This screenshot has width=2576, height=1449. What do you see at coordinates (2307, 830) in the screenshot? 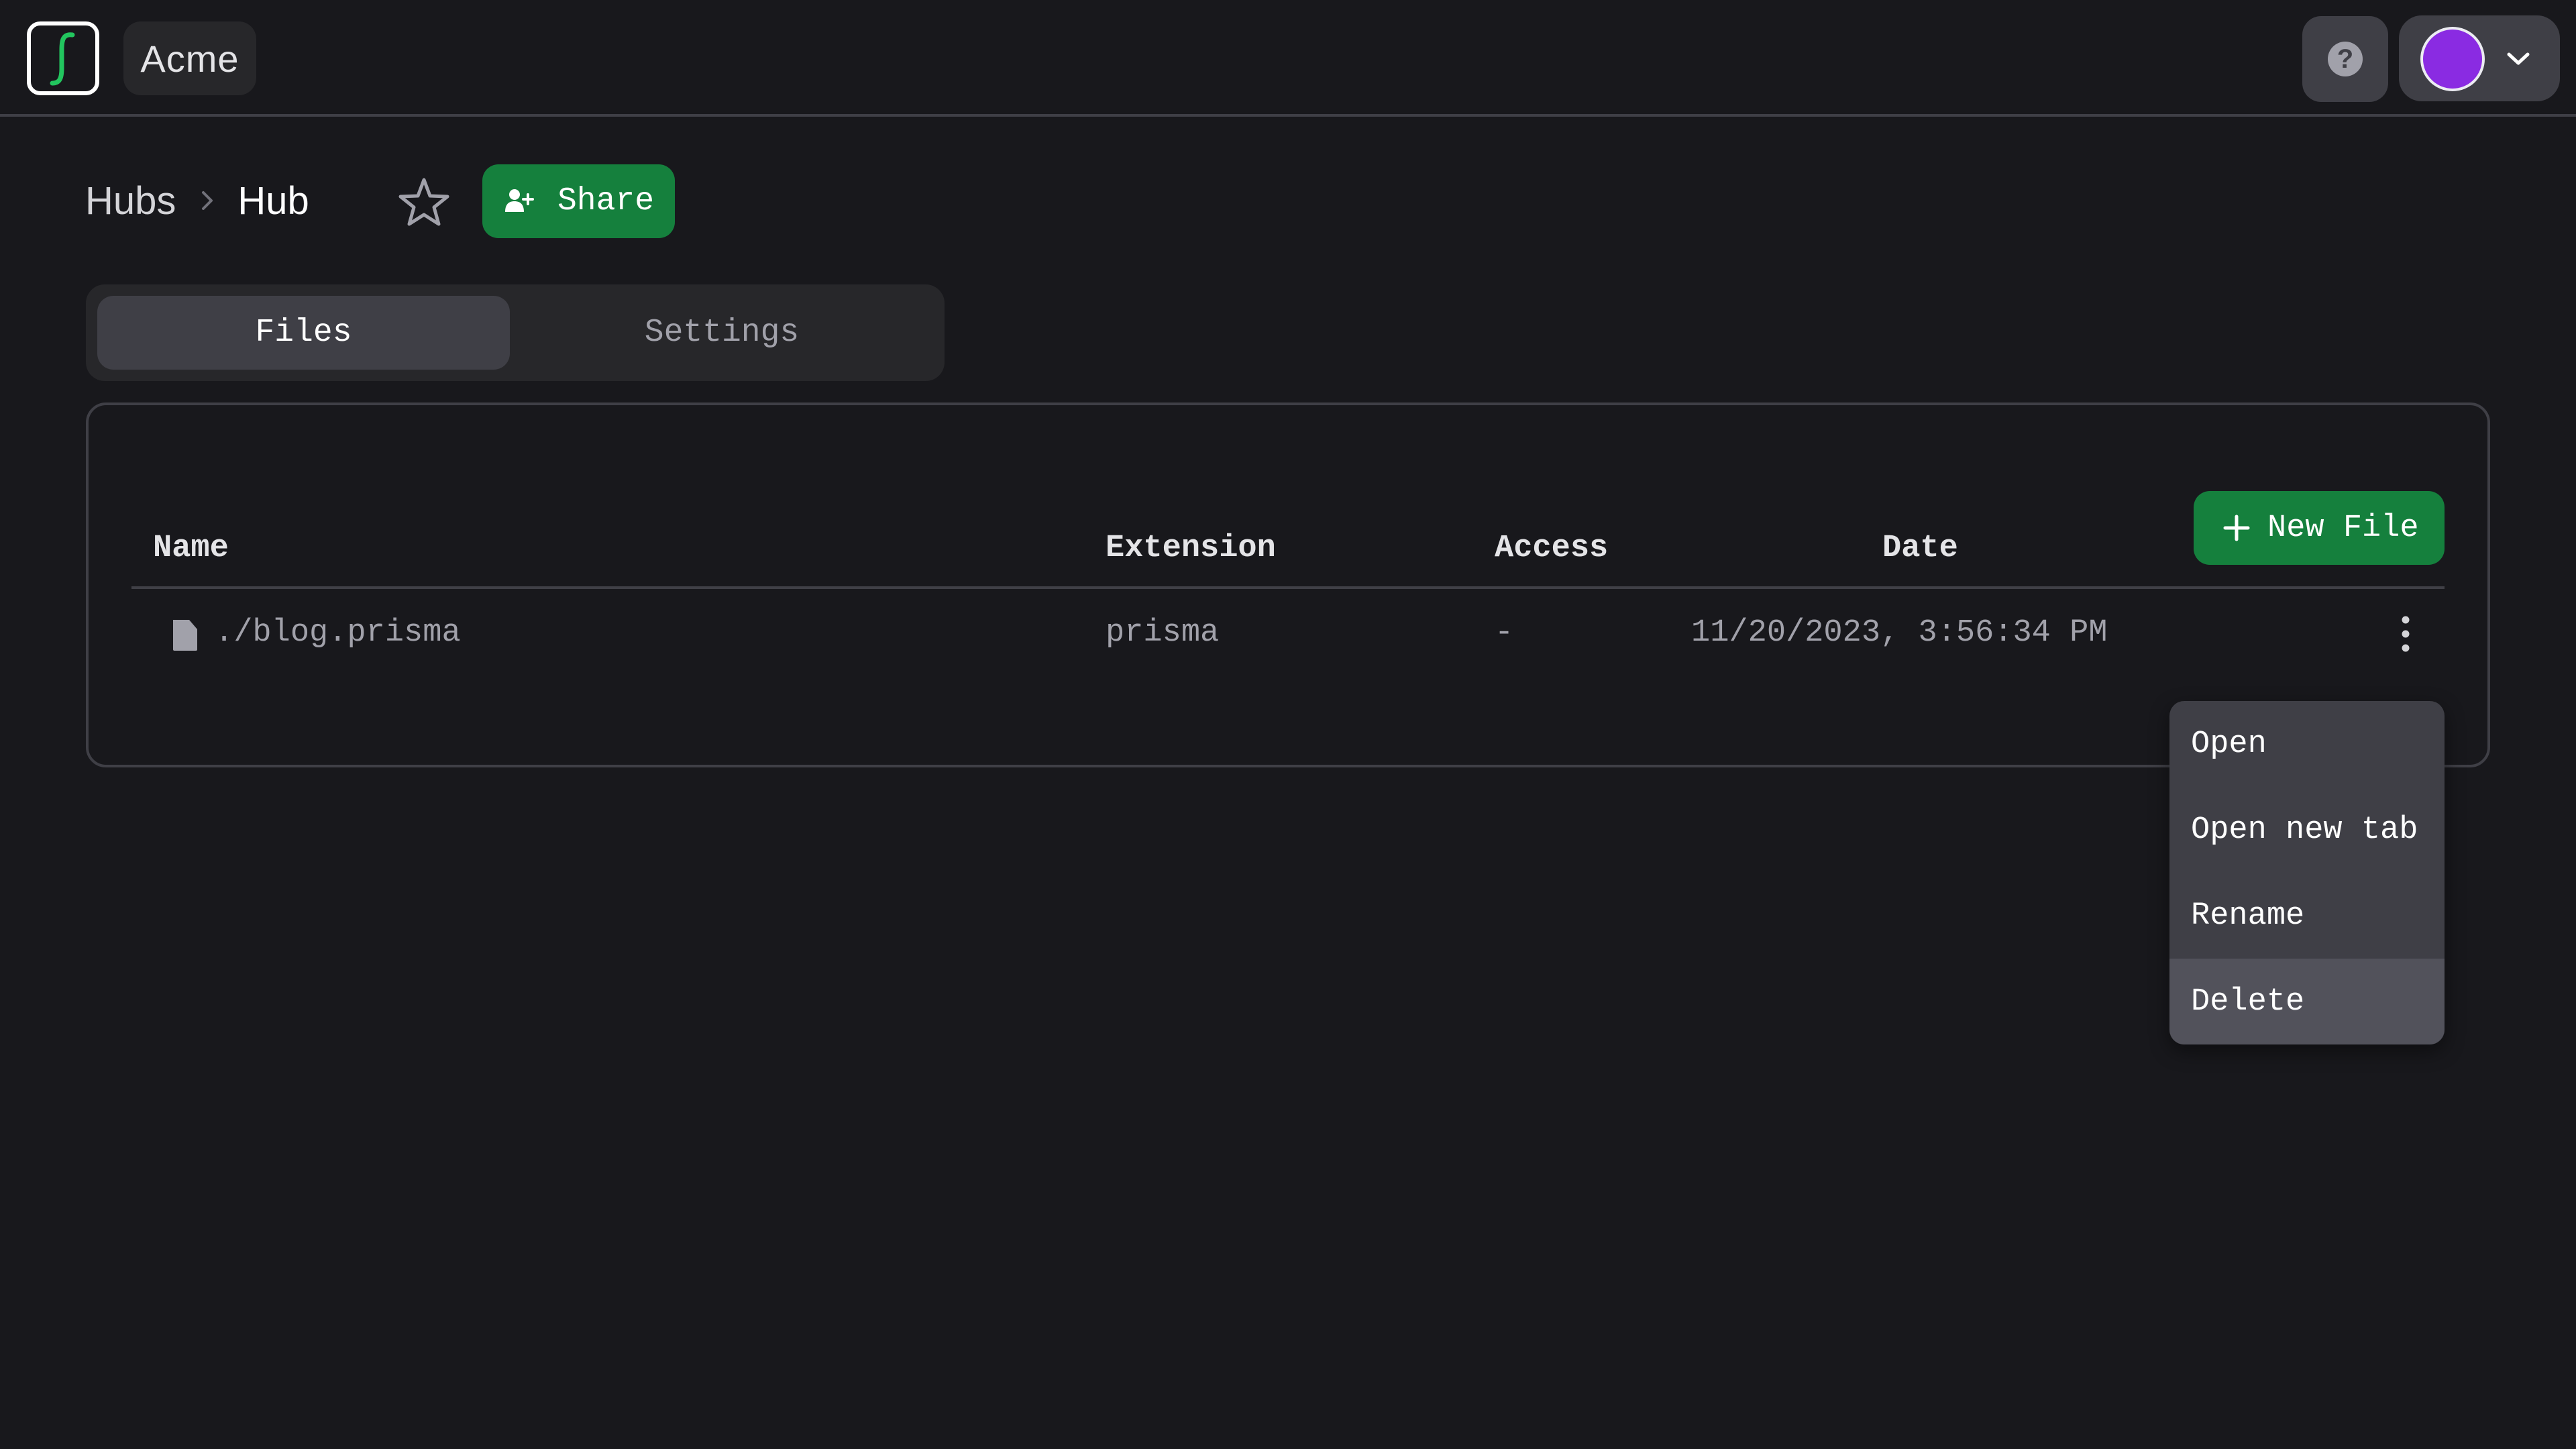
I see `menu-item-open-new-tab: Open new tab` at bounding box center [2307, 830].